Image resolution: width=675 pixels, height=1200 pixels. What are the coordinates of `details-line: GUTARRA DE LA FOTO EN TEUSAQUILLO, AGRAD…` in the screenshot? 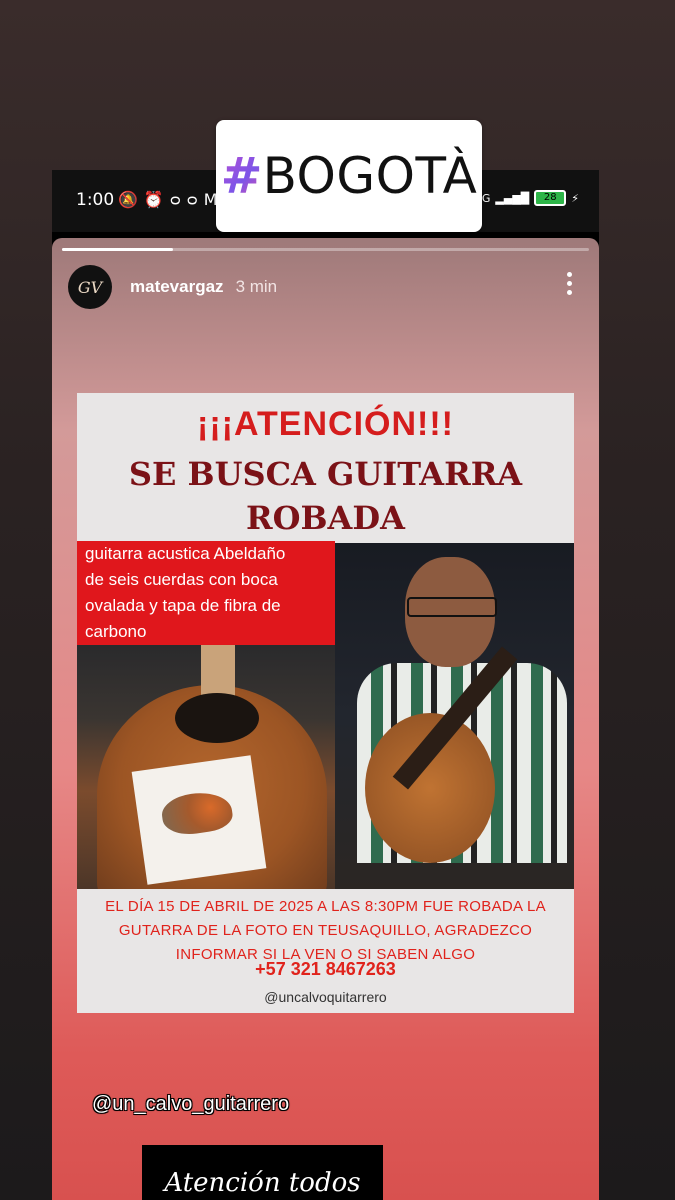 It's located at (325, 930).